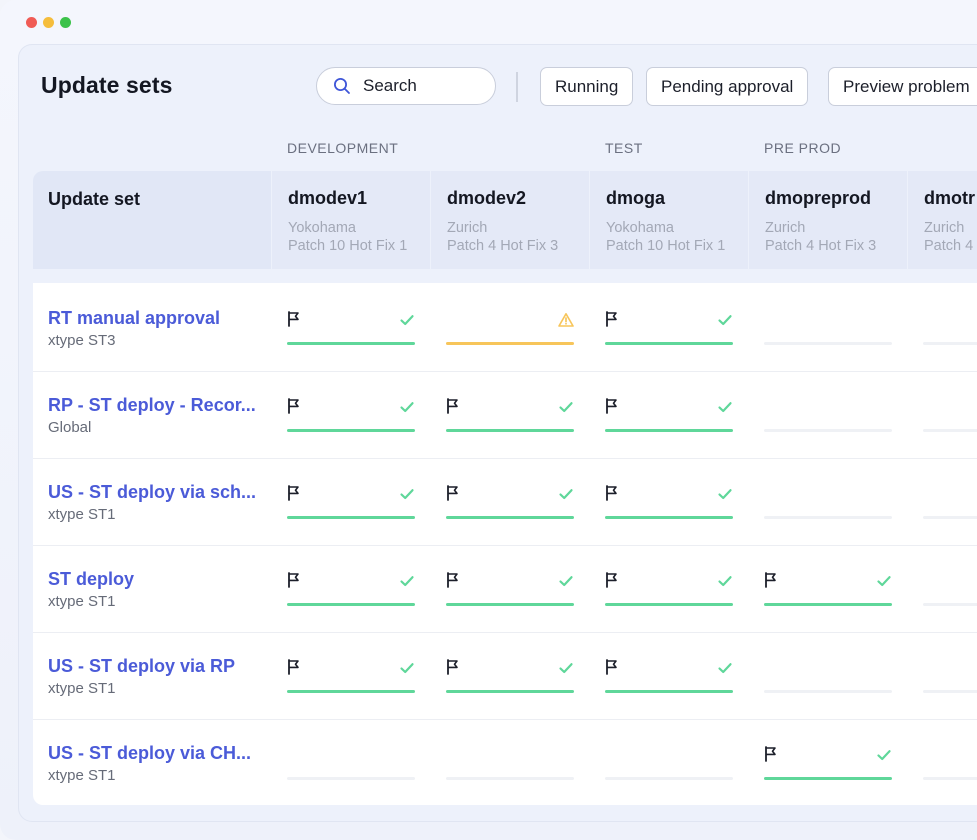 This screenshot has width=977, height=840. Describe the element at coordinates (509, 220) in the screenshot. I see `column-header-dmodev2: dmodev2 Zurich Patch 4 Hot Fix 3` at that location.